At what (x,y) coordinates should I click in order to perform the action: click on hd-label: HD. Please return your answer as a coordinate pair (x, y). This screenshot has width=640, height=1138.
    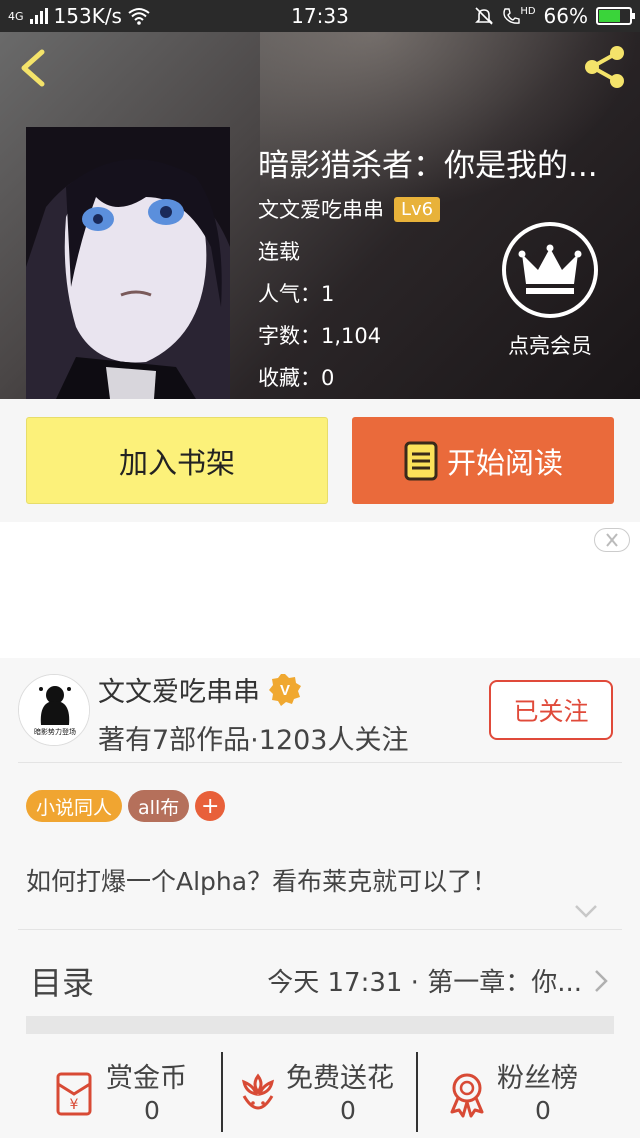
    Looking at the image, I should click on (528, 11).